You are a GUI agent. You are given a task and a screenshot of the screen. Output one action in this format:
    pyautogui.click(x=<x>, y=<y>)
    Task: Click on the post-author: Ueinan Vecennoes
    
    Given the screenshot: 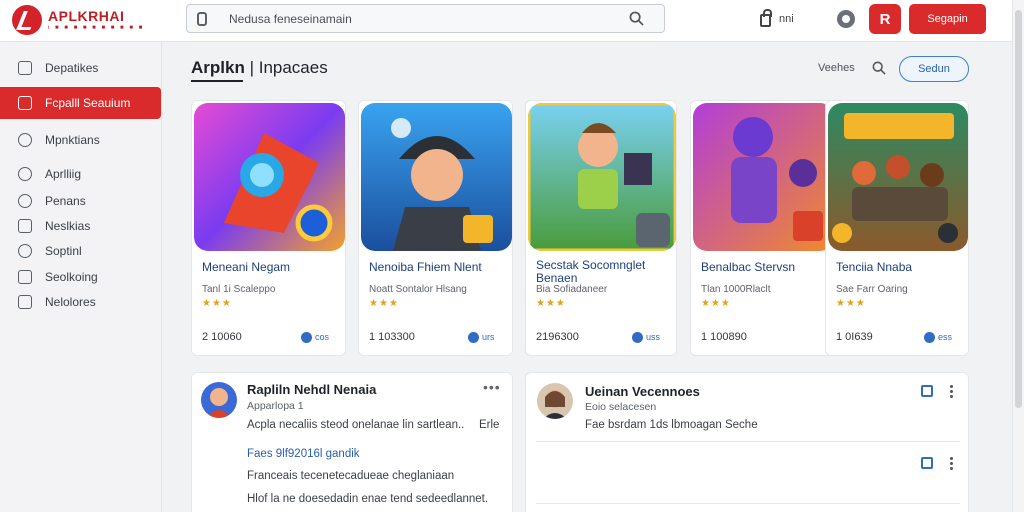 What is the action you would take?
    pyautogui.click(x=642, y=391)
    